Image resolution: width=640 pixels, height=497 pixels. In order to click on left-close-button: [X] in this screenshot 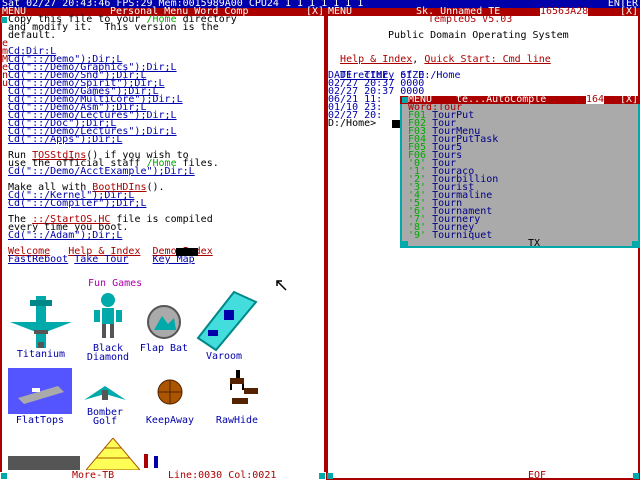, I will do `click(315, 12)`.